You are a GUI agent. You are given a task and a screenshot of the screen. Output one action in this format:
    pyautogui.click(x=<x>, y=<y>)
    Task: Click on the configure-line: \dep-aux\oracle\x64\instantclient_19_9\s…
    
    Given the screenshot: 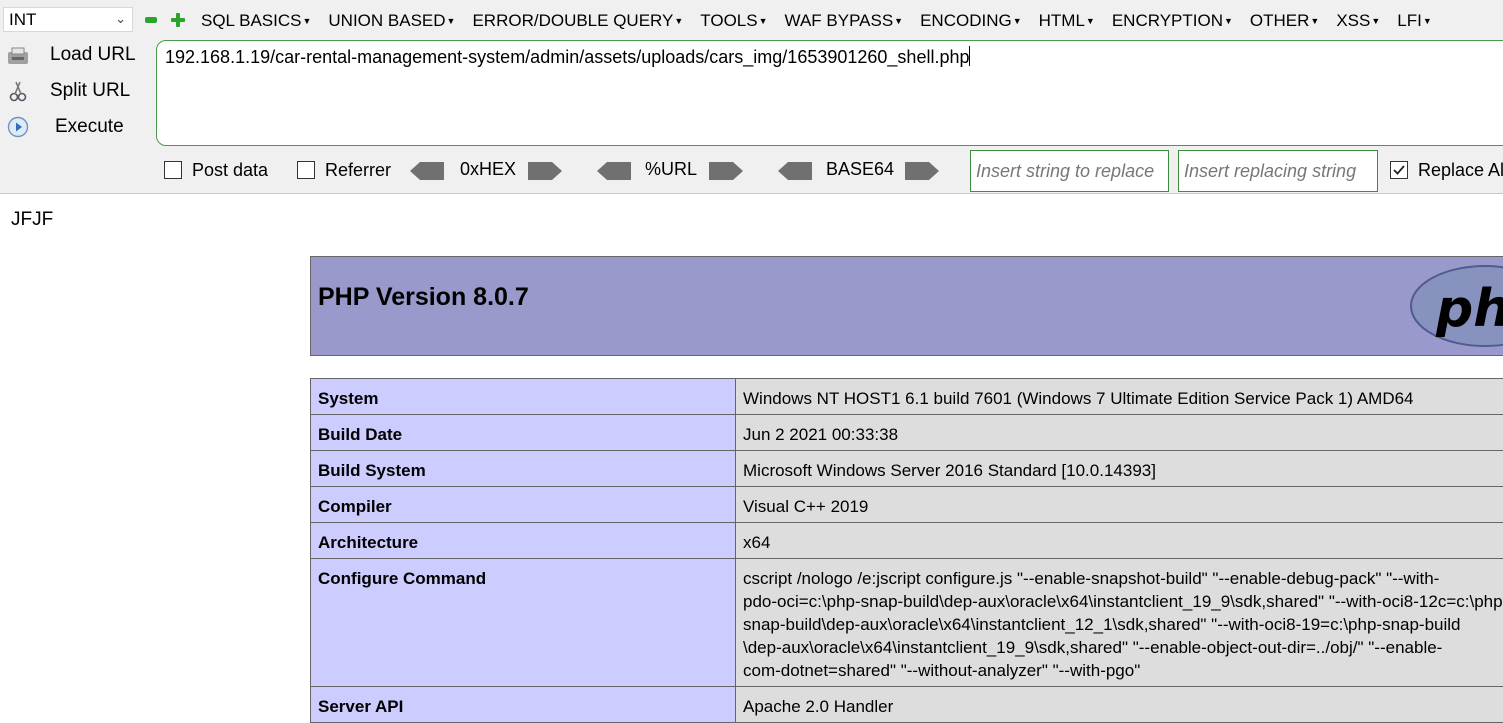 What is the action you would take?
    pyautogui.click(x=1123, y=647)
    